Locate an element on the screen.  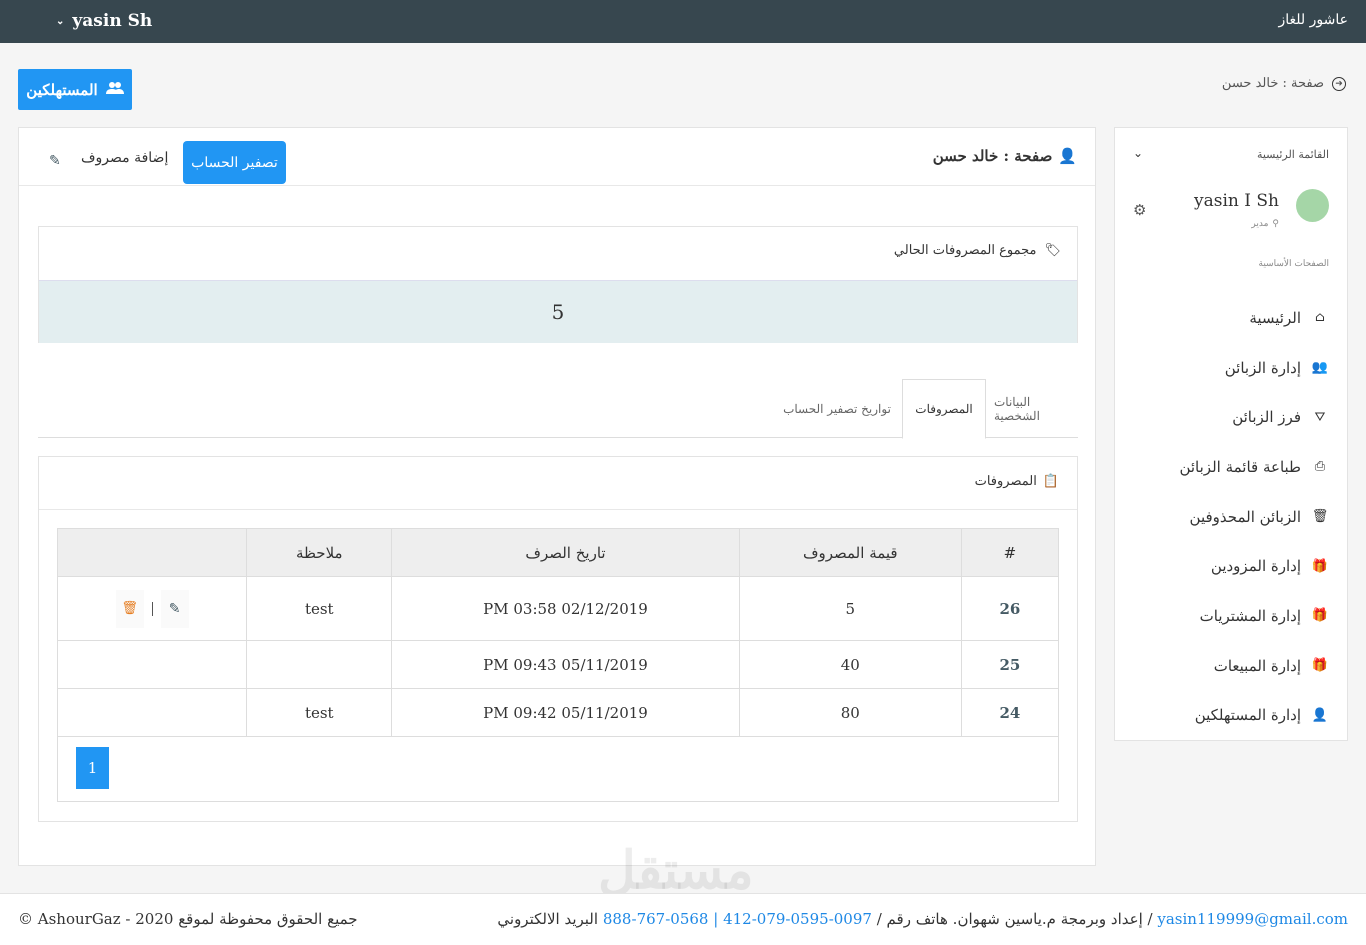
sidebar-item-deleted-customers: الزبائن المحذوفين 🗑 is located at coordinates (1229, 517).